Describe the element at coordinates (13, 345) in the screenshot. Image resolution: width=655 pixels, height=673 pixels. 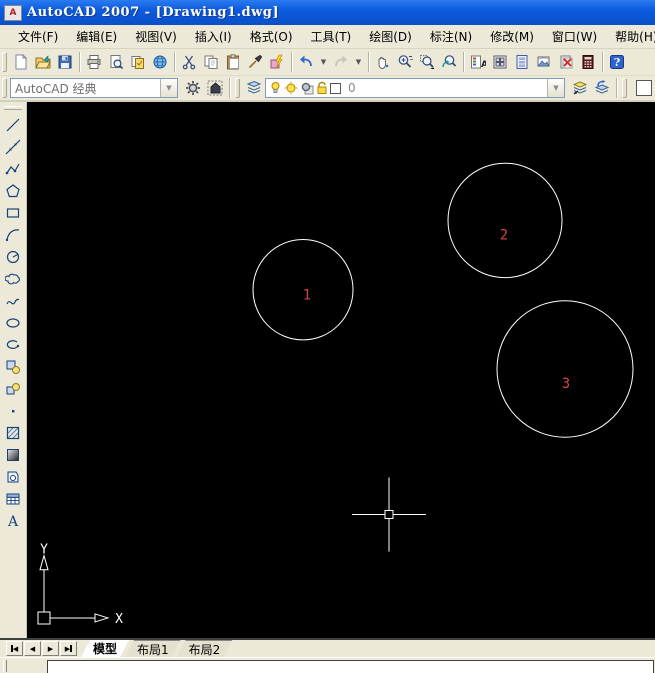
I see `ellipse-arc-button` at that location.